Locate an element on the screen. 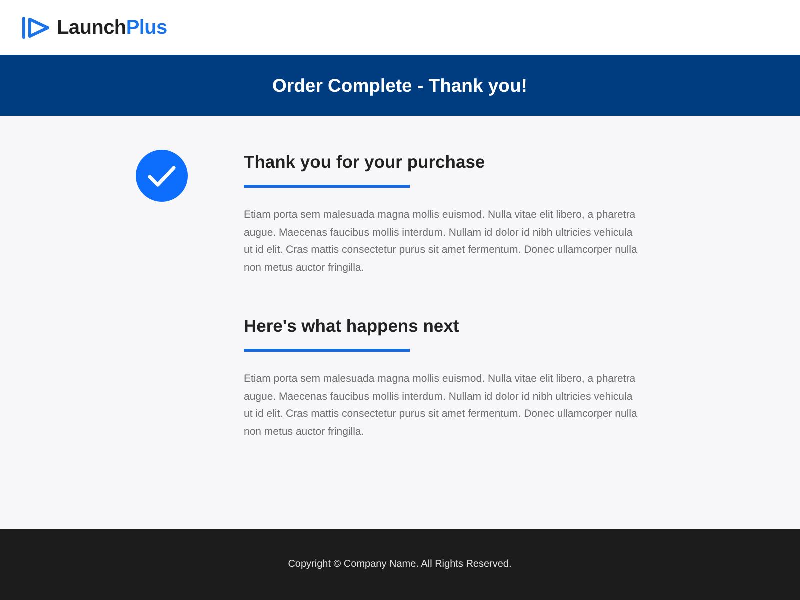 This screenshot has height=600, width=800. play-logo-icon is located at coordinates (36, 27).